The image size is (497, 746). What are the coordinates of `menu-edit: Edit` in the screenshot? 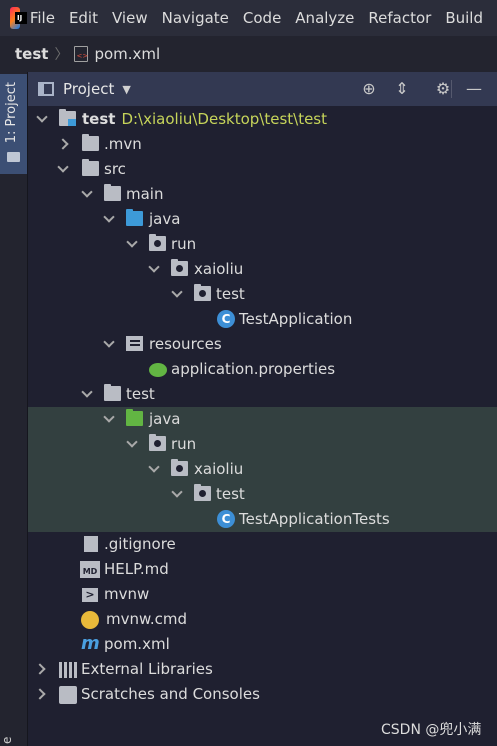 It's located at (83, 18).